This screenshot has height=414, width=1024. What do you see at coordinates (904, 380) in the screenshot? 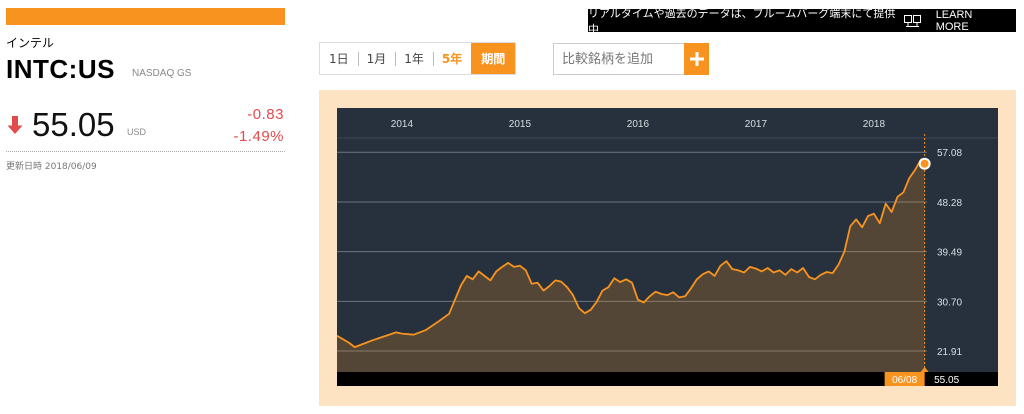
I see `last-date-label: 06/08` at bounding box center [904, 380].